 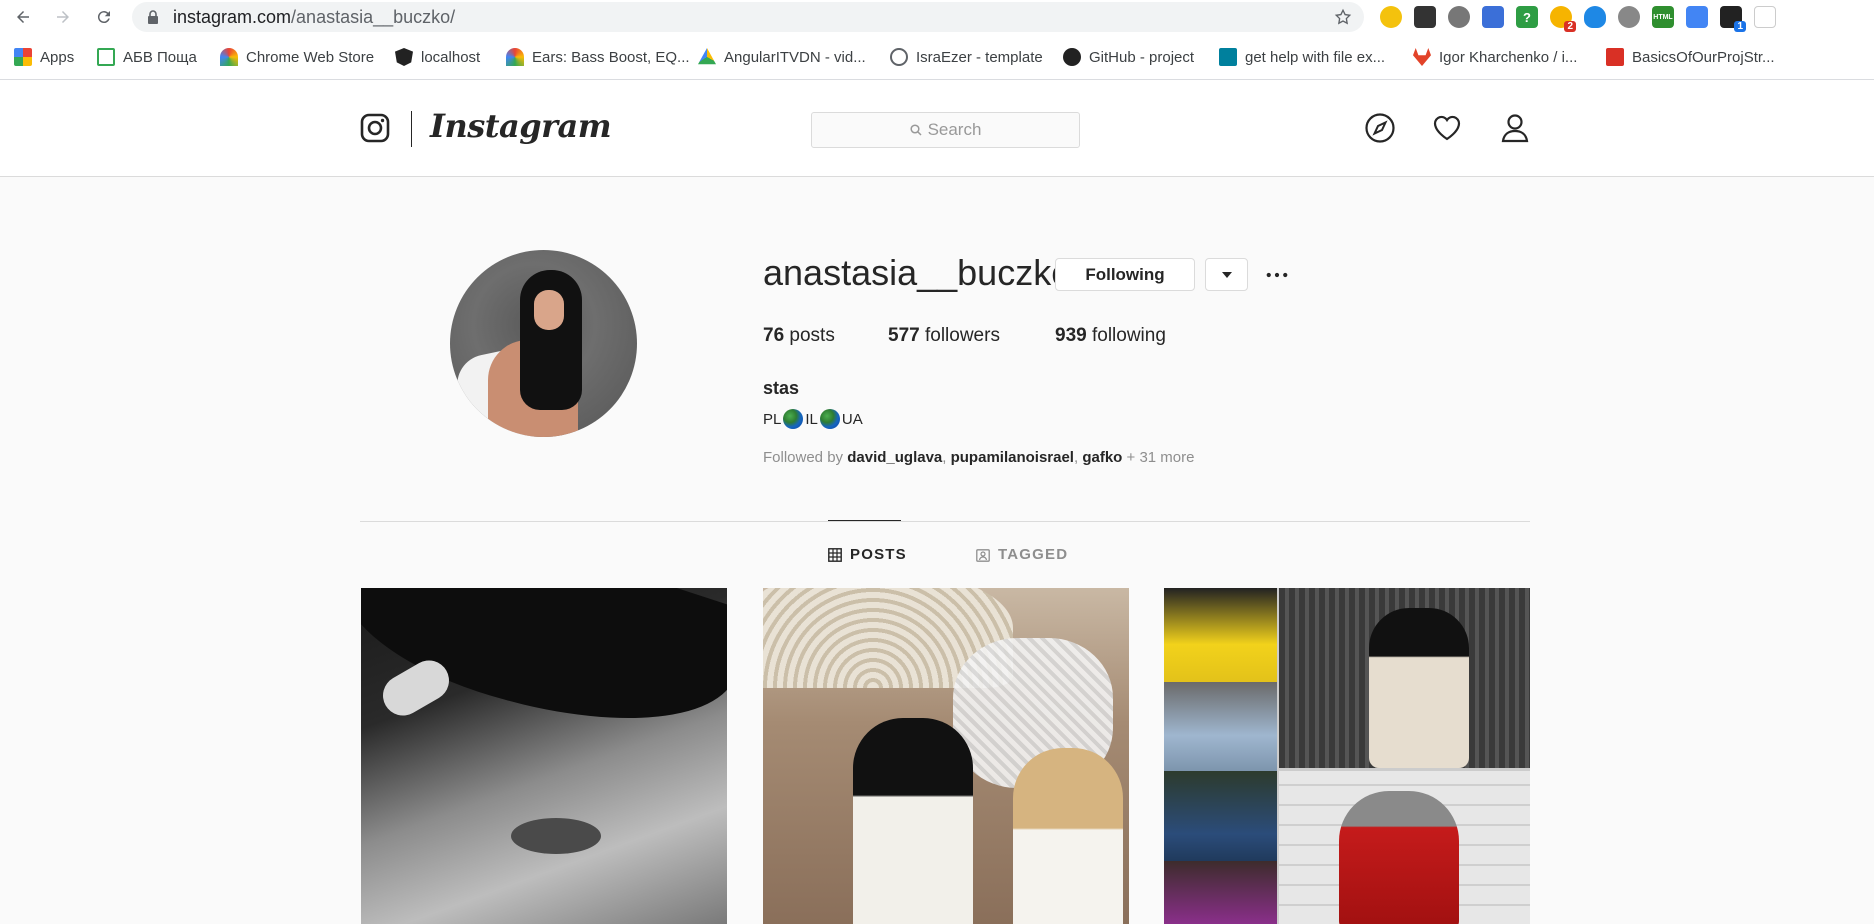 I want to click on following-button: Following, so click(x=1125, y=274).